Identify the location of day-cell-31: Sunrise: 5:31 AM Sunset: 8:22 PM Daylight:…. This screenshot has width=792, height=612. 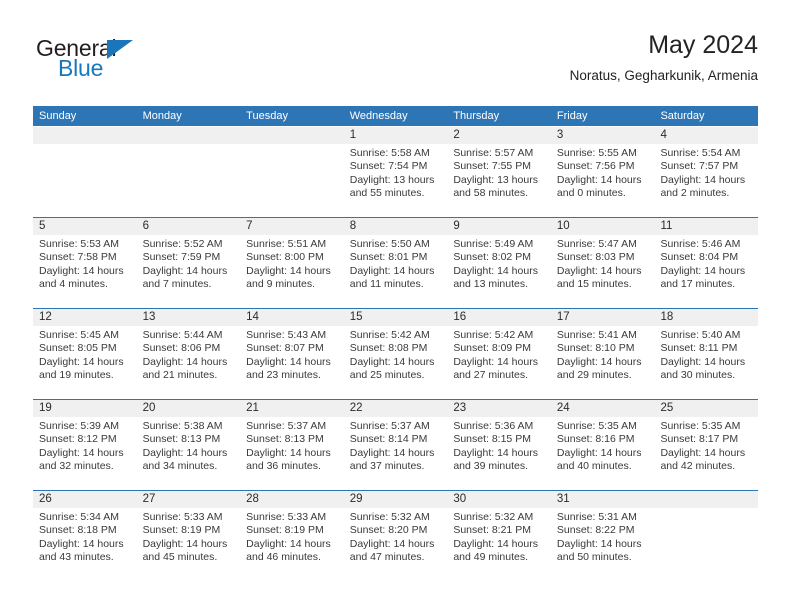
(603, 544).